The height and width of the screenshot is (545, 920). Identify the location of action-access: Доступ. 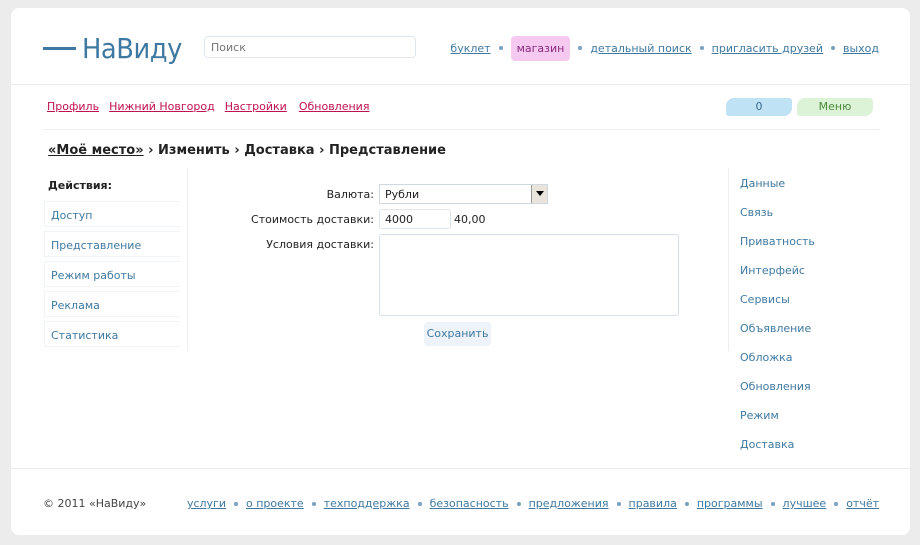
(112, 214).